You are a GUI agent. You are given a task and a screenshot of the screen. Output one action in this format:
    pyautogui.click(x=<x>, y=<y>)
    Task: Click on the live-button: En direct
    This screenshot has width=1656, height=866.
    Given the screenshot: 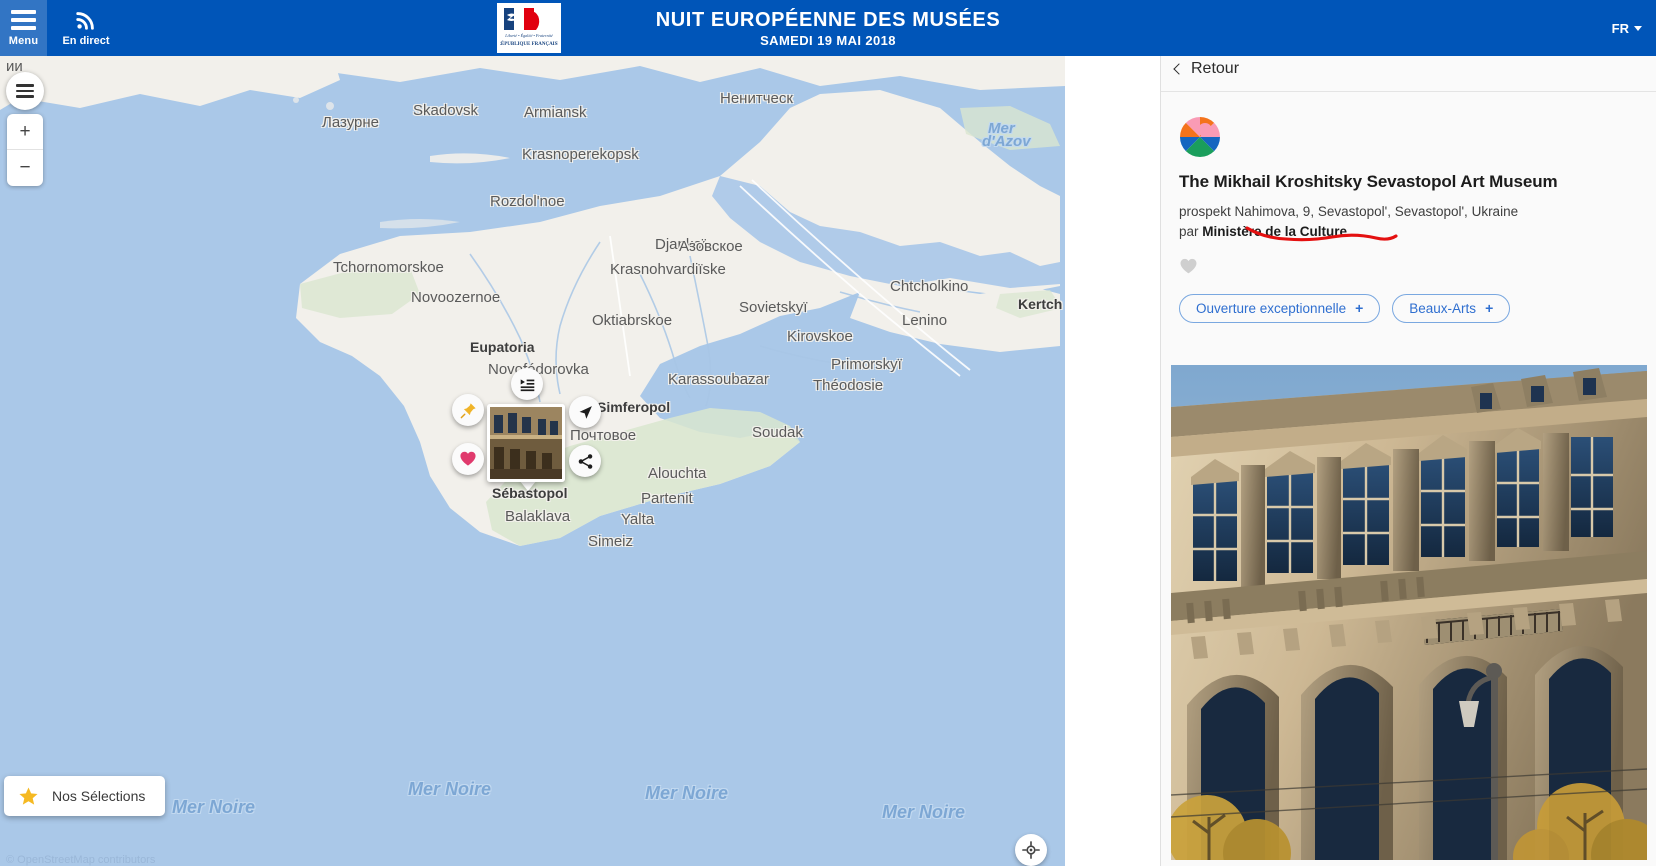 What is the action you would take?
    pyautogui.click(x=86, y=28)
    